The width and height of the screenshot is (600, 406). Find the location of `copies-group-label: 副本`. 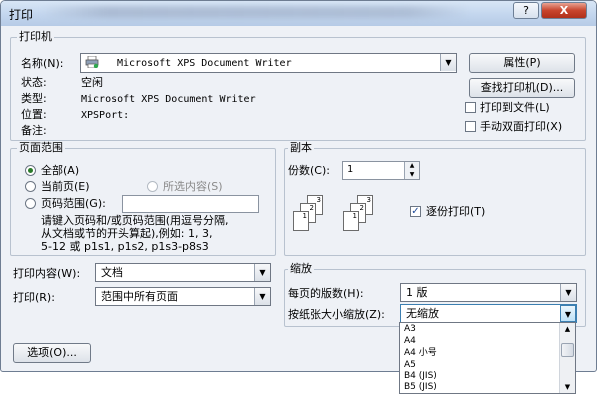

copies-group-label: 副本 is located at coordinates (301, 147).